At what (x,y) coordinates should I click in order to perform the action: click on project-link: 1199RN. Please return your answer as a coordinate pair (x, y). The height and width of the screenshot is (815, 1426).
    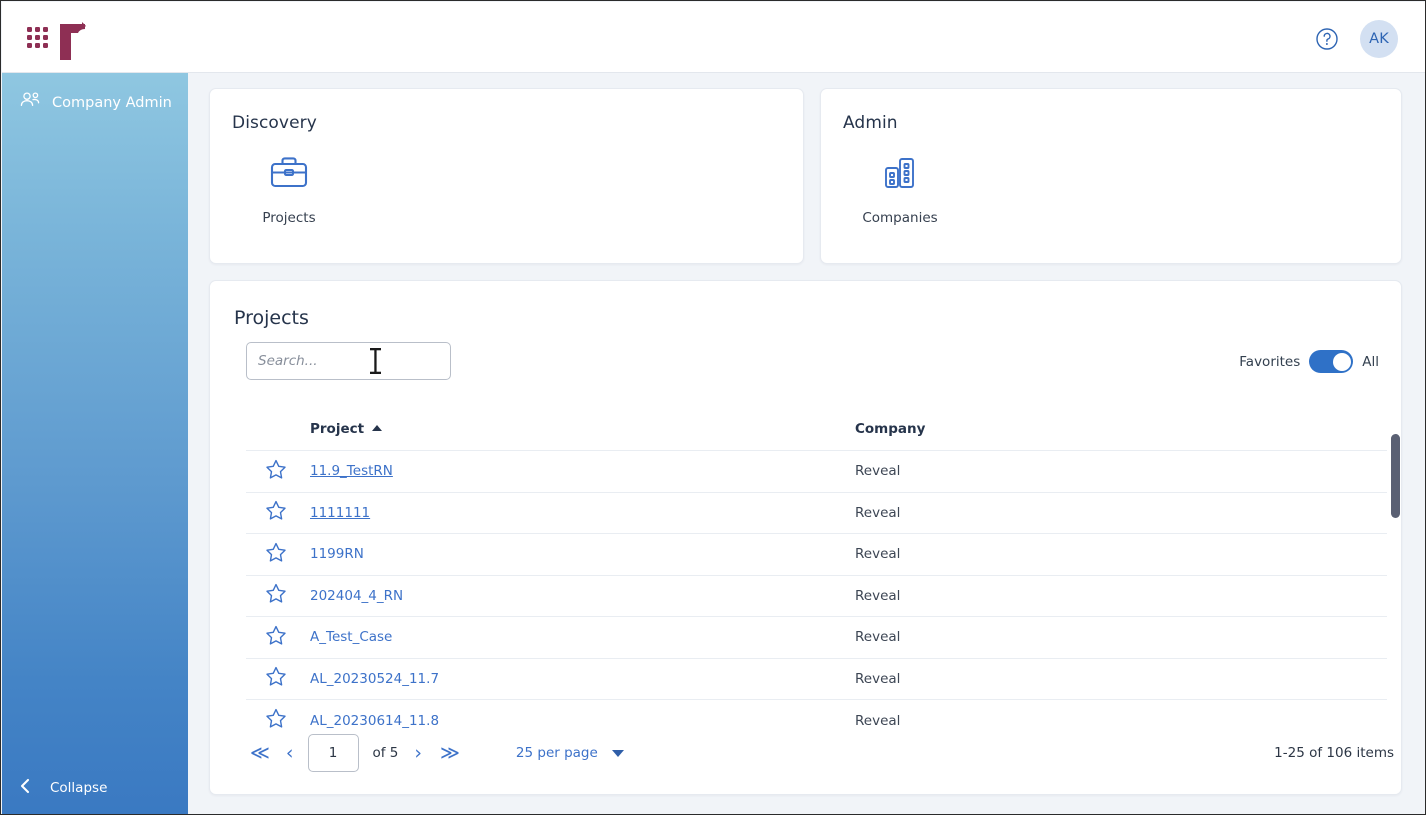
    Looking at the image, I should click on (337, 554).